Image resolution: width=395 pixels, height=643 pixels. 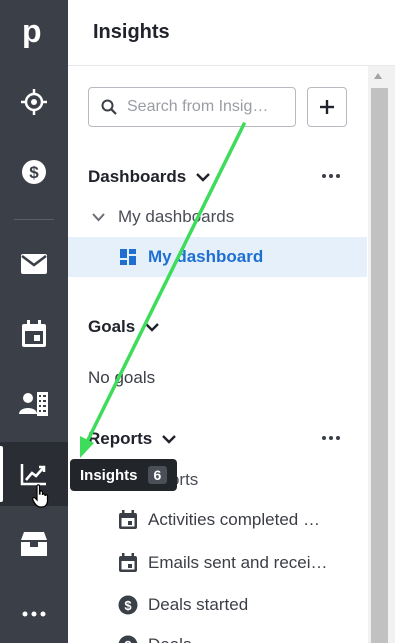 What do you see at coordinates (378, 76) in the screenshot?
I see `scroll-up-arrow-icon` at bounding box center [378, 76].